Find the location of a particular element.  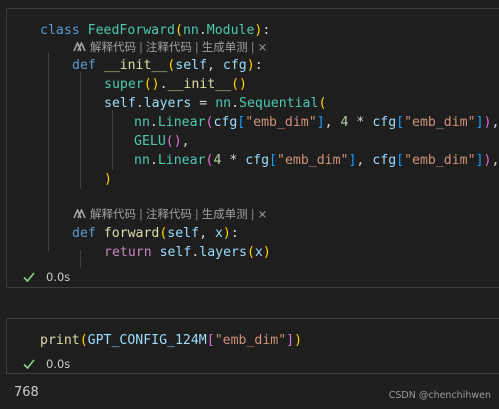

cell-status-2: 0.0s is located at coordinates (46, 364).